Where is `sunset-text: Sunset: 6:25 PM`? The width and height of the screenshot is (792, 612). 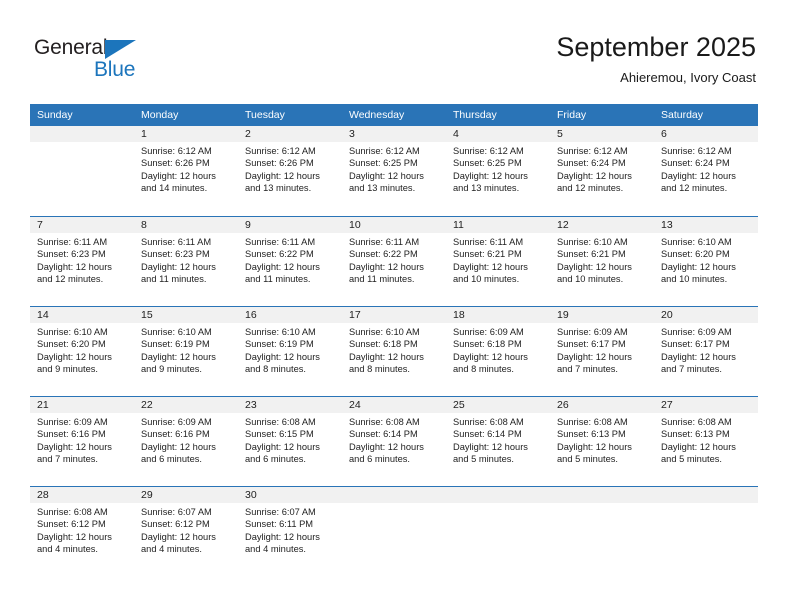 sunset-text: Sunset: 6:25 PM is located at coordinates (487, 163).